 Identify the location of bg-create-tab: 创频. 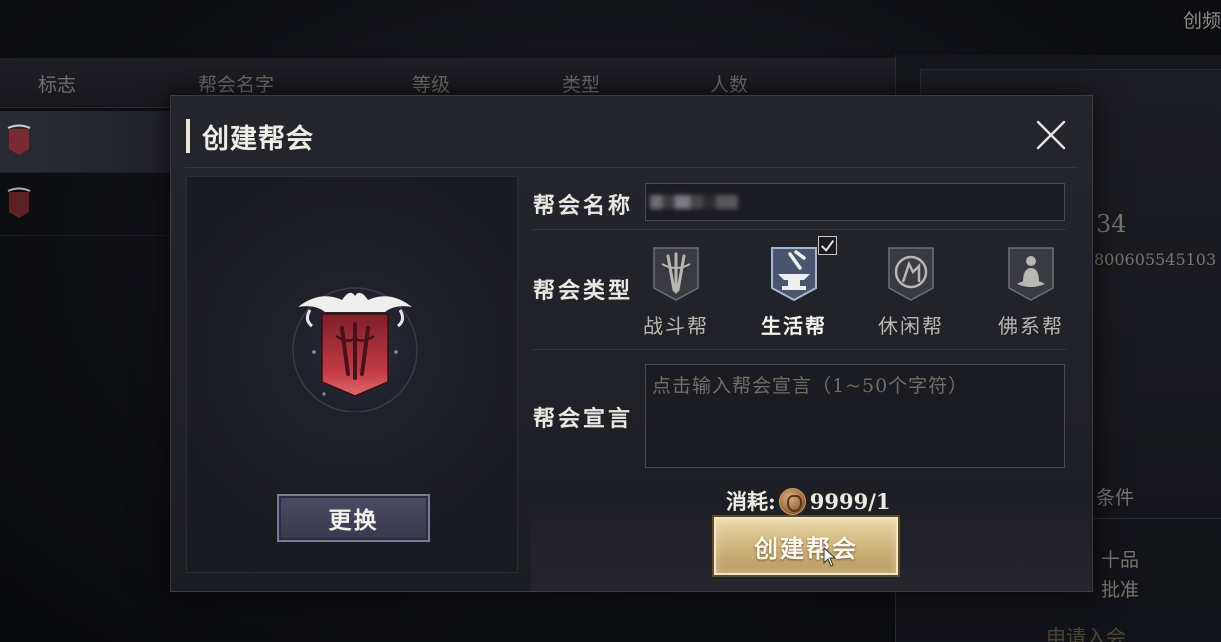
(1201, 21).